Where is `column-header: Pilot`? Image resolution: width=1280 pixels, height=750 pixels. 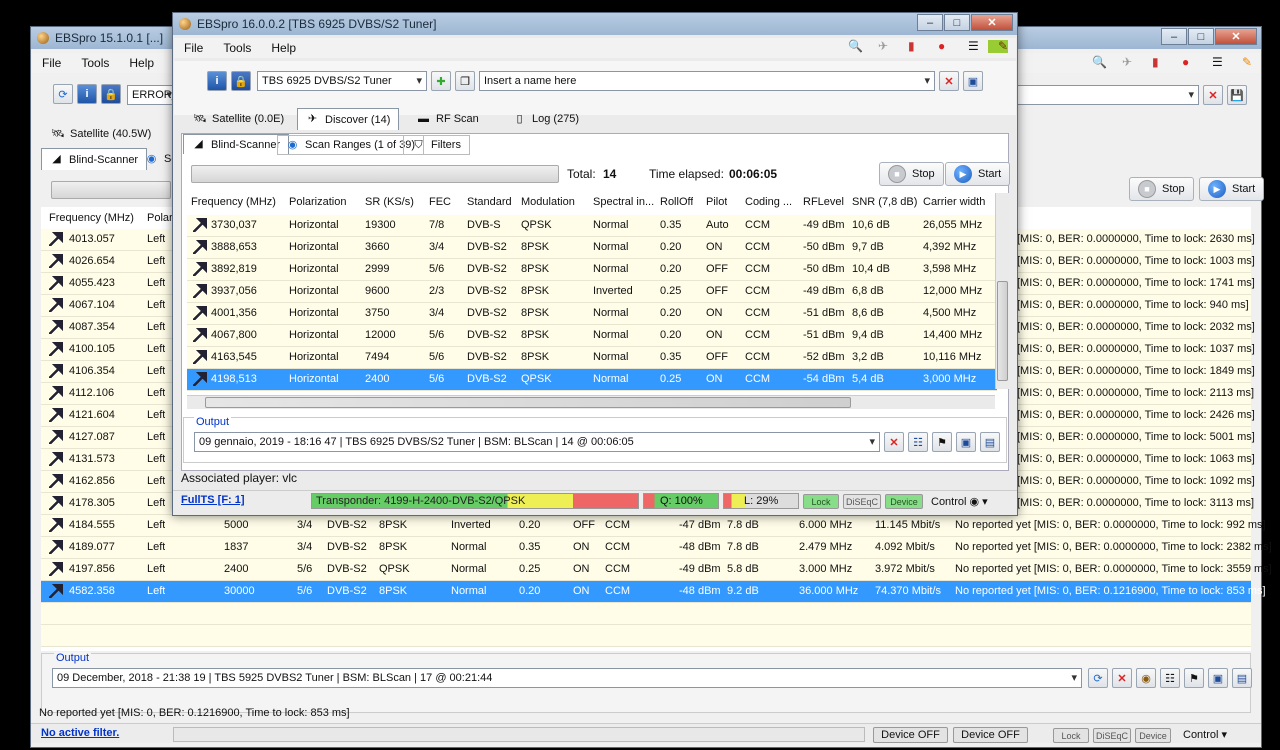 column-header: Pilot is located at coordinates (716, 202).